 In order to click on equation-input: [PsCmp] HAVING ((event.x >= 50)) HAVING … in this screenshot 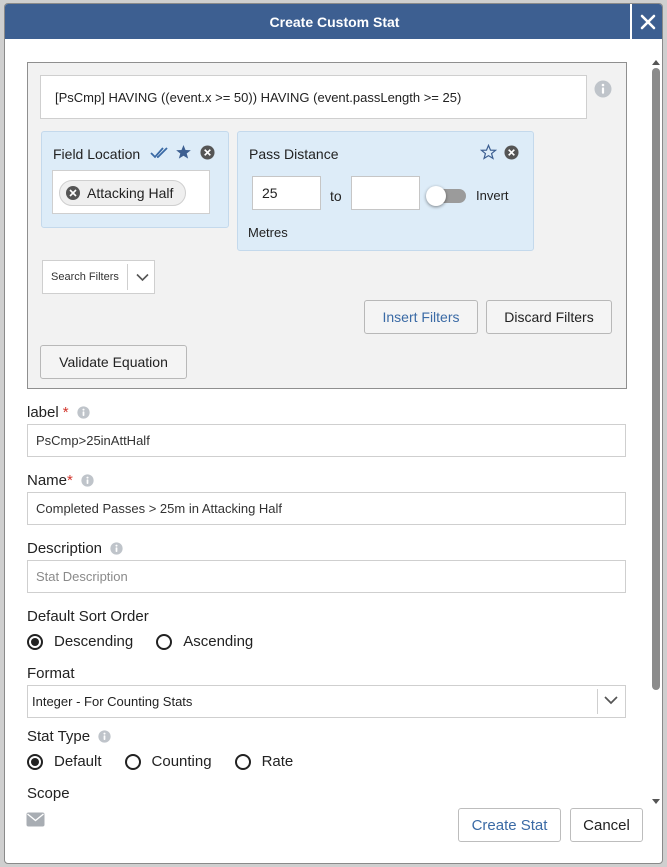, I will do `click(313, 97)`.